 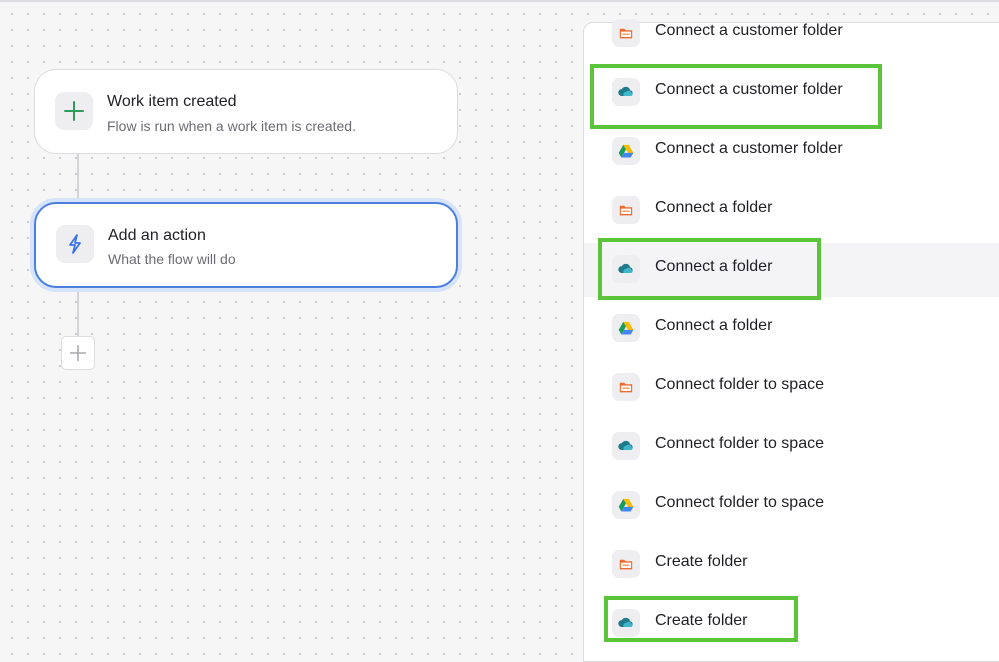 I want to click on action-title: Add an action, so click(x=157, y=235).